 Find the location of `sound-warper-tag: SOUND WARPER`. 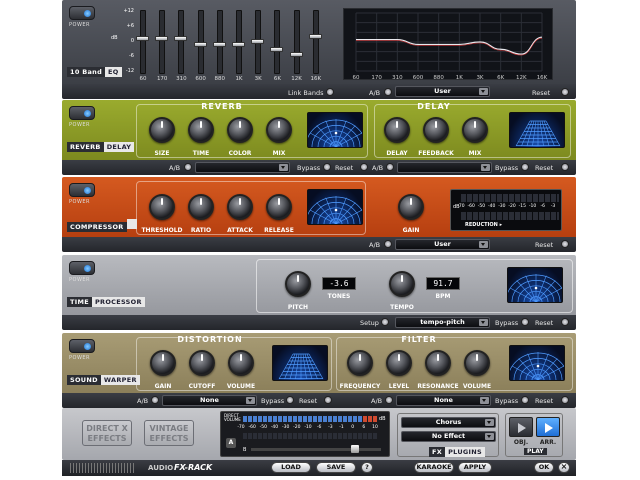

sound-warper-tag: SOUND WARPER is located at coordinates (103, 380).